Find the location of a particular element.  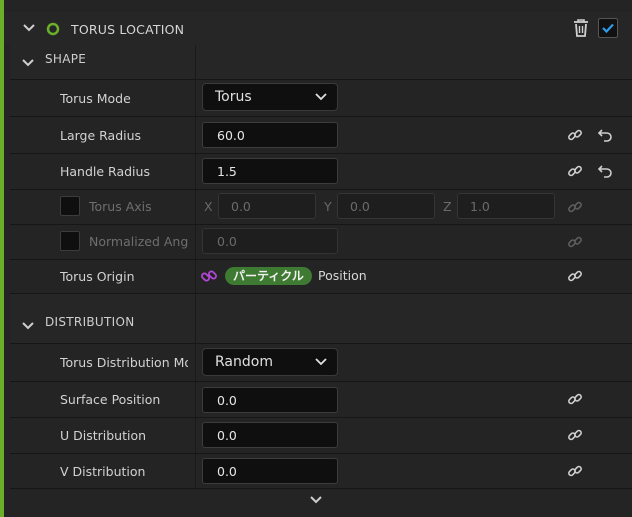

row-normalized-angle: Normalized Angle 0.0 is located at coordinates (321, 242).